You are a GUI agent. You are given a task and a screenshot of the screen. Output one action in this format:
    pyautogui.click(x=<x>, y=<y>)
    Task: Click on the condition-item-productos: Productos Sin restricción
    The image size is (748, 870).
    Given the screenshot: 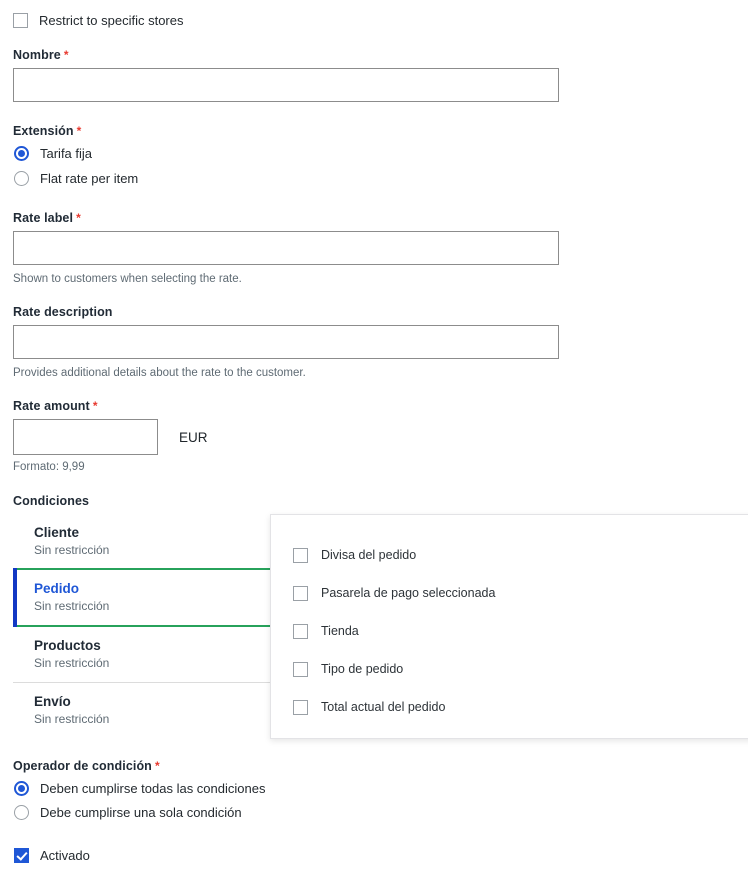 What is the action you would take?
    pyautogui.click(x=158, y=654)
    